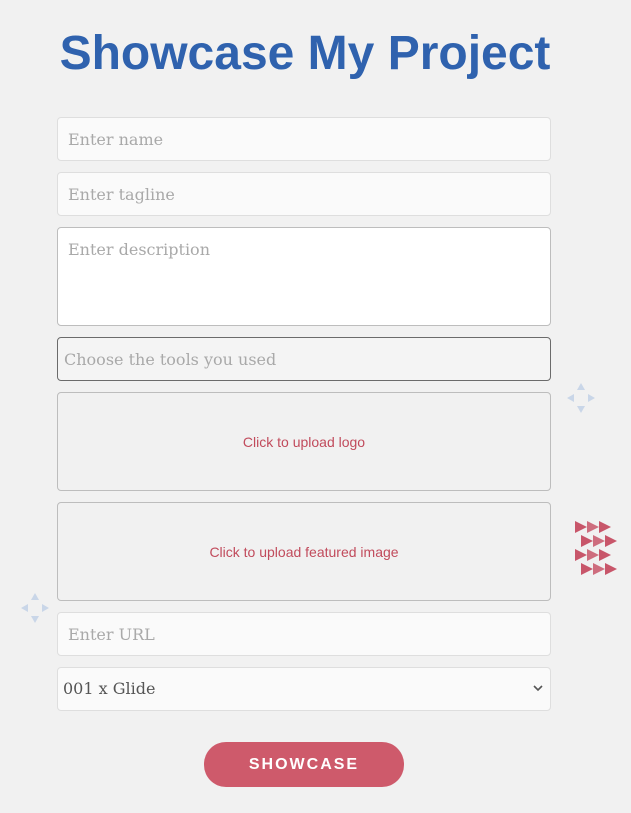 This screenshot has height=813, width=631. I want to click on featured-upload-label: Click to upload featured image, so click(304, 551).